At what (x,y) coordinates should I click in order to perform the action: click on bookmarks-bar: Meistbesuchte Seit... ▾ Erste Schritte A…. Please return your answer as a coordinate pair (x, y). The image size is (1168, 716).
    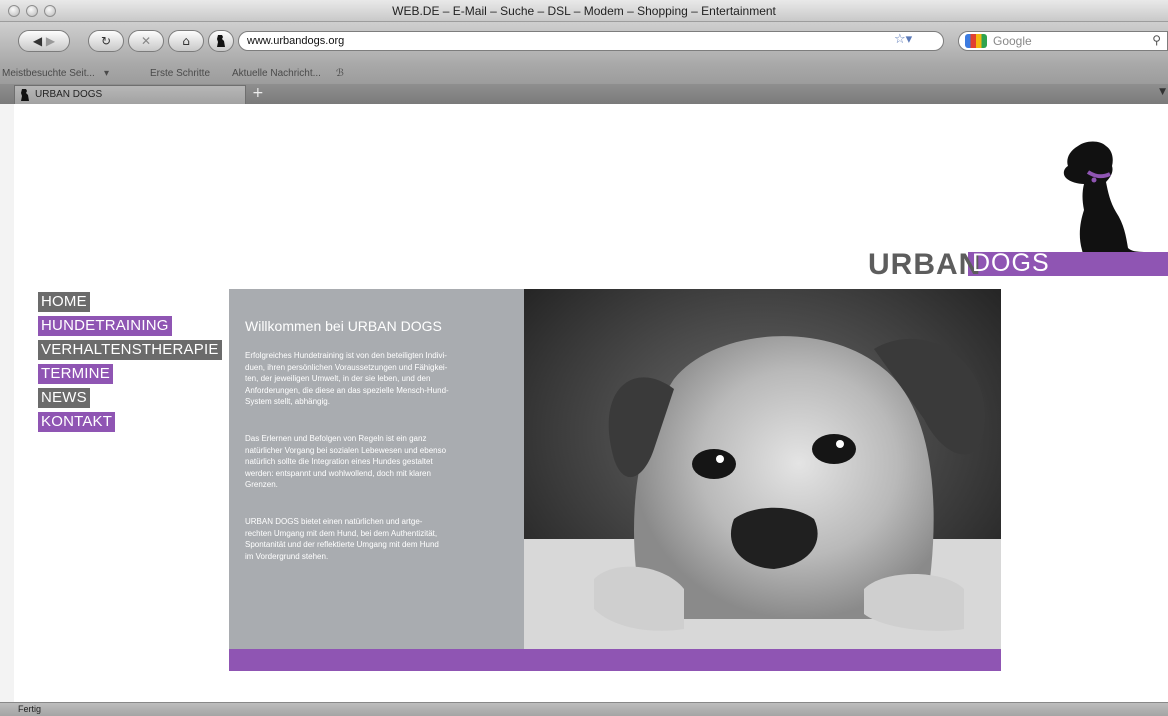
    Looking at the image, I should click on (584, 74).